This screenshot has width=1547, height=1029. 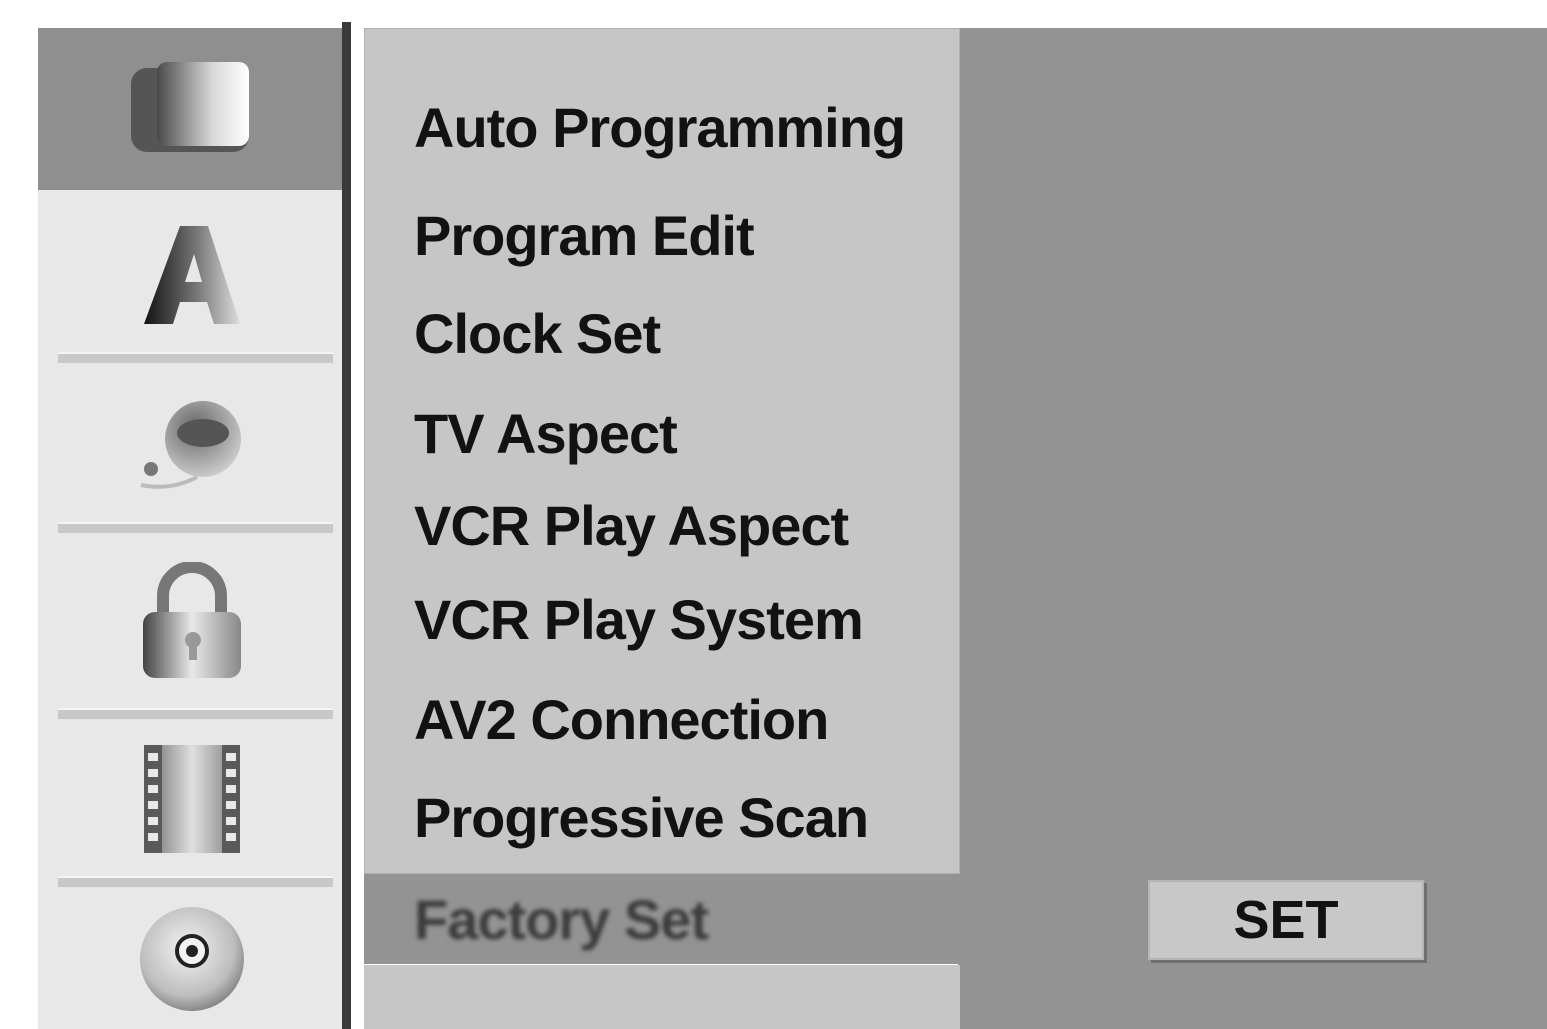 I want to click on category-lock, so click(x=192, y=622).